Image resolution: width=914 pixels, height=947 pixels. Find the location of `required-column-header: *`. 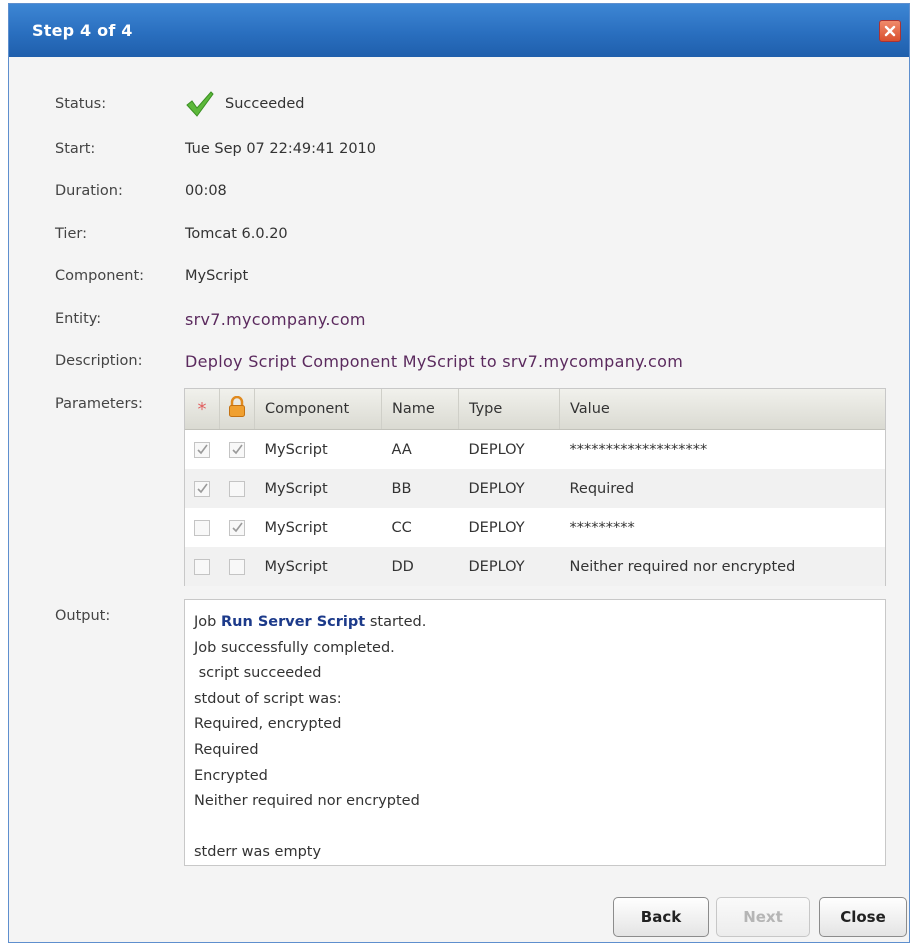

required-column-header: * is located at coordinates (202, 409).